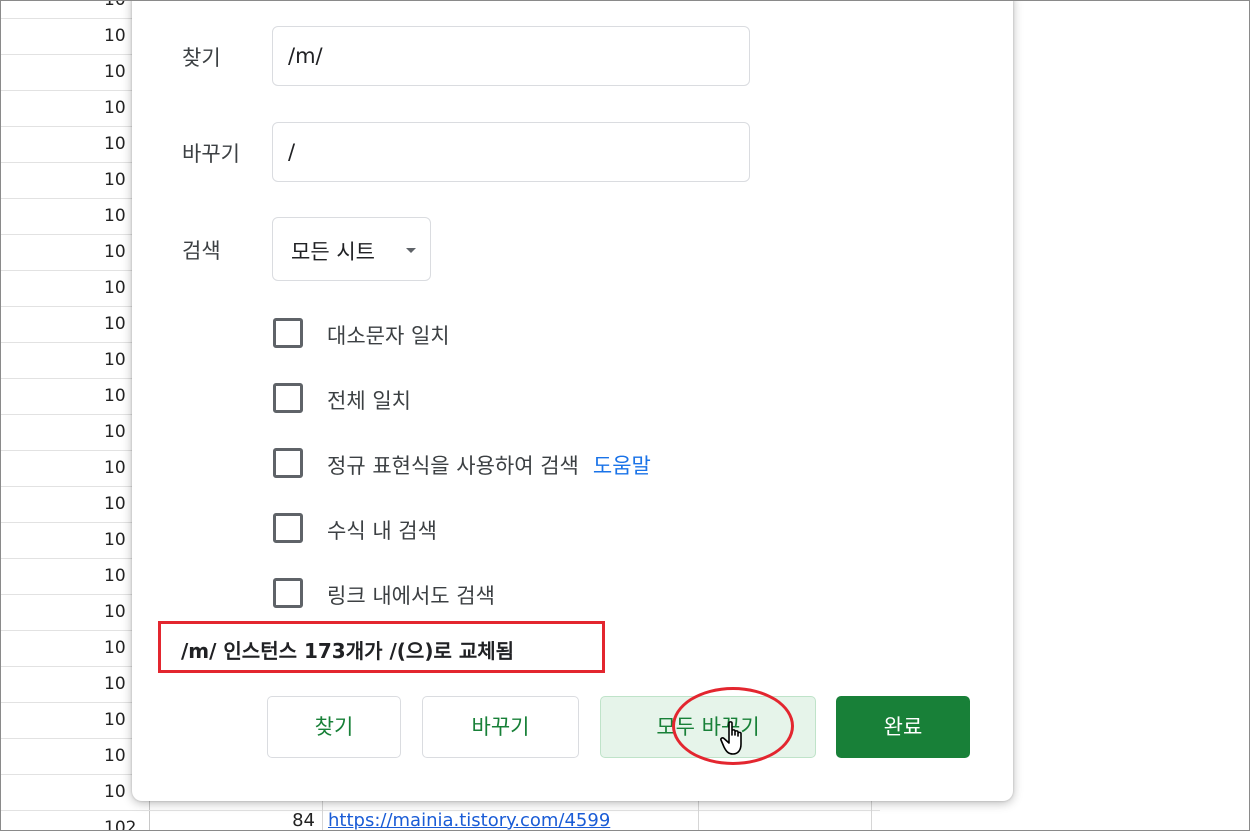 This screenshot has width=1250, height=831. What do you see at coordinates (469, 820) in the screenshot?
I see `cell-link: https://mainia.tistory.com/4599` at bounding box center [469, 820].